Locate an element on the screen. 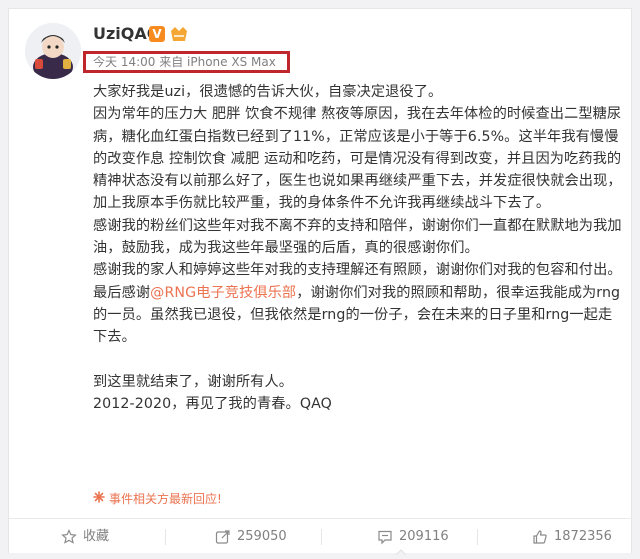 Image resolution: width=640 pixels, height=559 pixels. thumbs-up-icon is located at coordinates (540, 537).